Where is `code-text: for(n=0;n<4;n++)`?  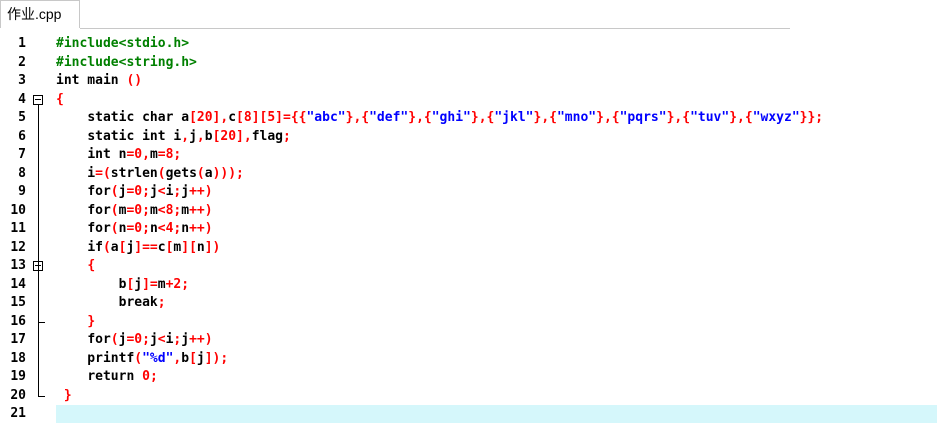 code-text: for(n=0;n<4;n++) is located at coordinates (496, 229).